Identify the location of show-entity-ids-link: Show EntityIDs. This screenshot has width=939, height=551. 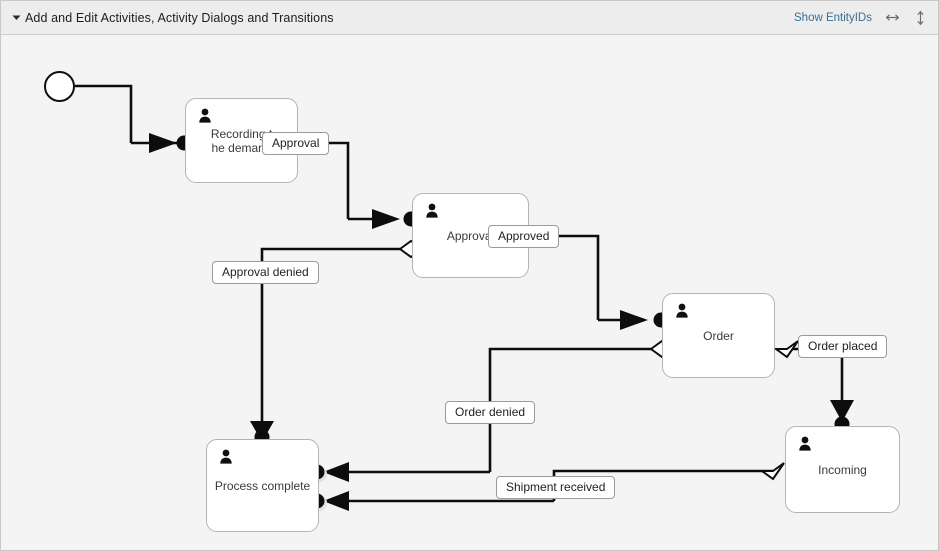
(833, 18).